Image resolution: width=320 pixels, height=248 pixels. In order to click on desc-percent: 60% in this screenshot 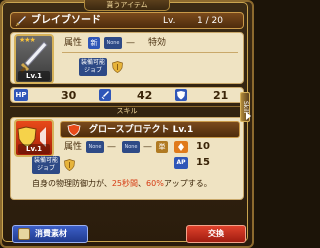, I will do `click(155, 183)`.